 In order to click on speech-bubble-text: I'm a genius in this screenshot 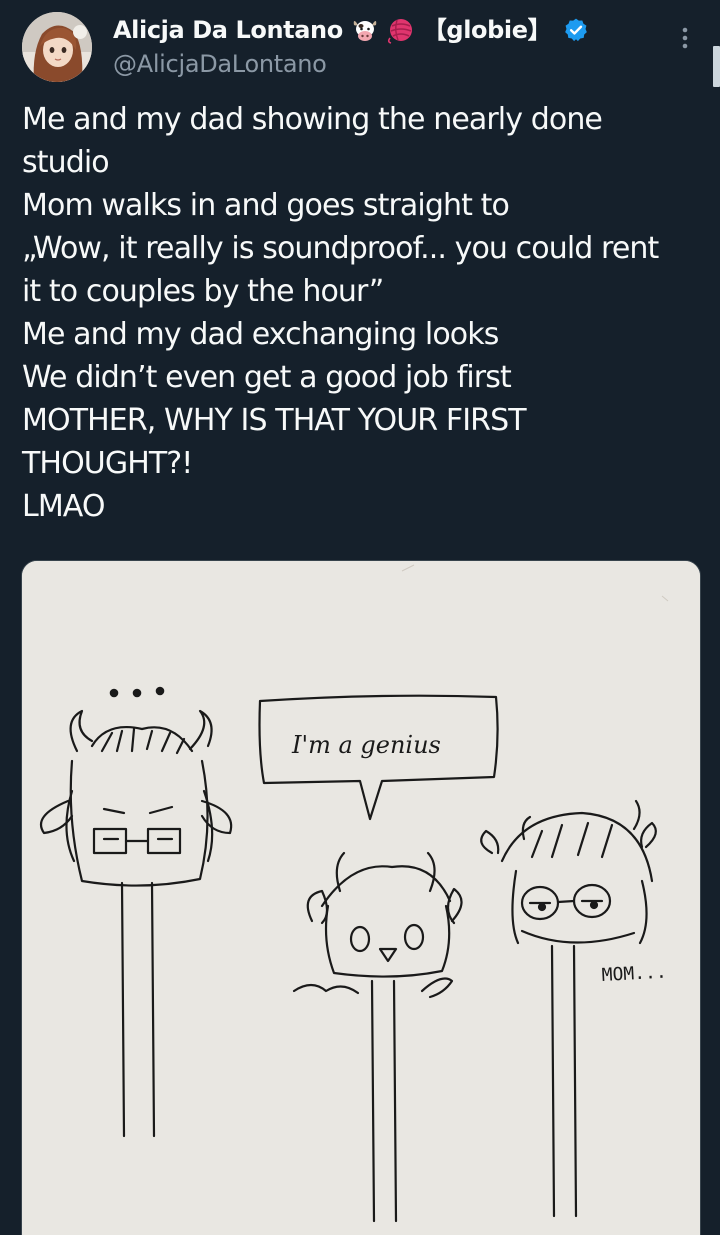, I will do `click(366, 745)`.